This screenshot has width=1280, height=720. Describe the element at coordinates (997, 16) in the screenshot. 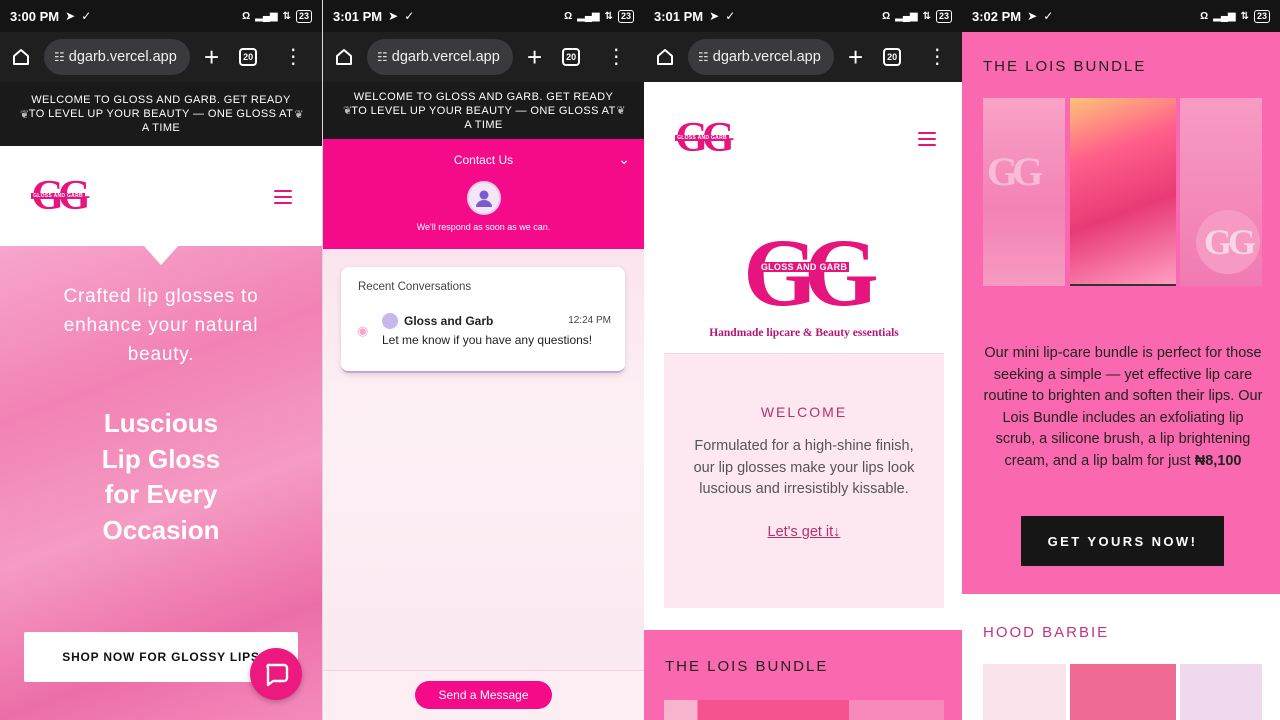

I see `clock: 3:02 PM` at that location.